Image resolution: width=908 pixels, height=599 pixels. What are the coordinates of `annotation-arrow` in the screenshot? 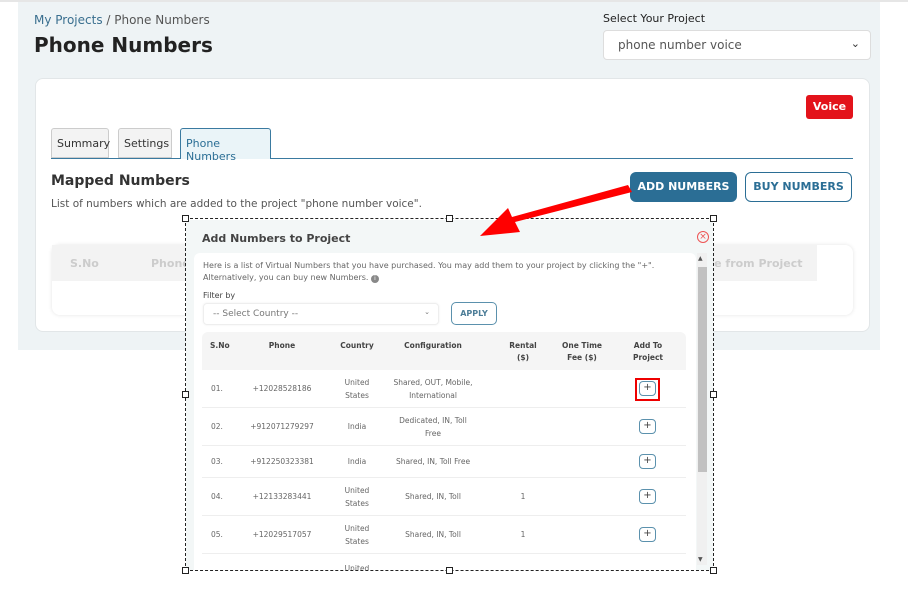 It's located at (556, 210).